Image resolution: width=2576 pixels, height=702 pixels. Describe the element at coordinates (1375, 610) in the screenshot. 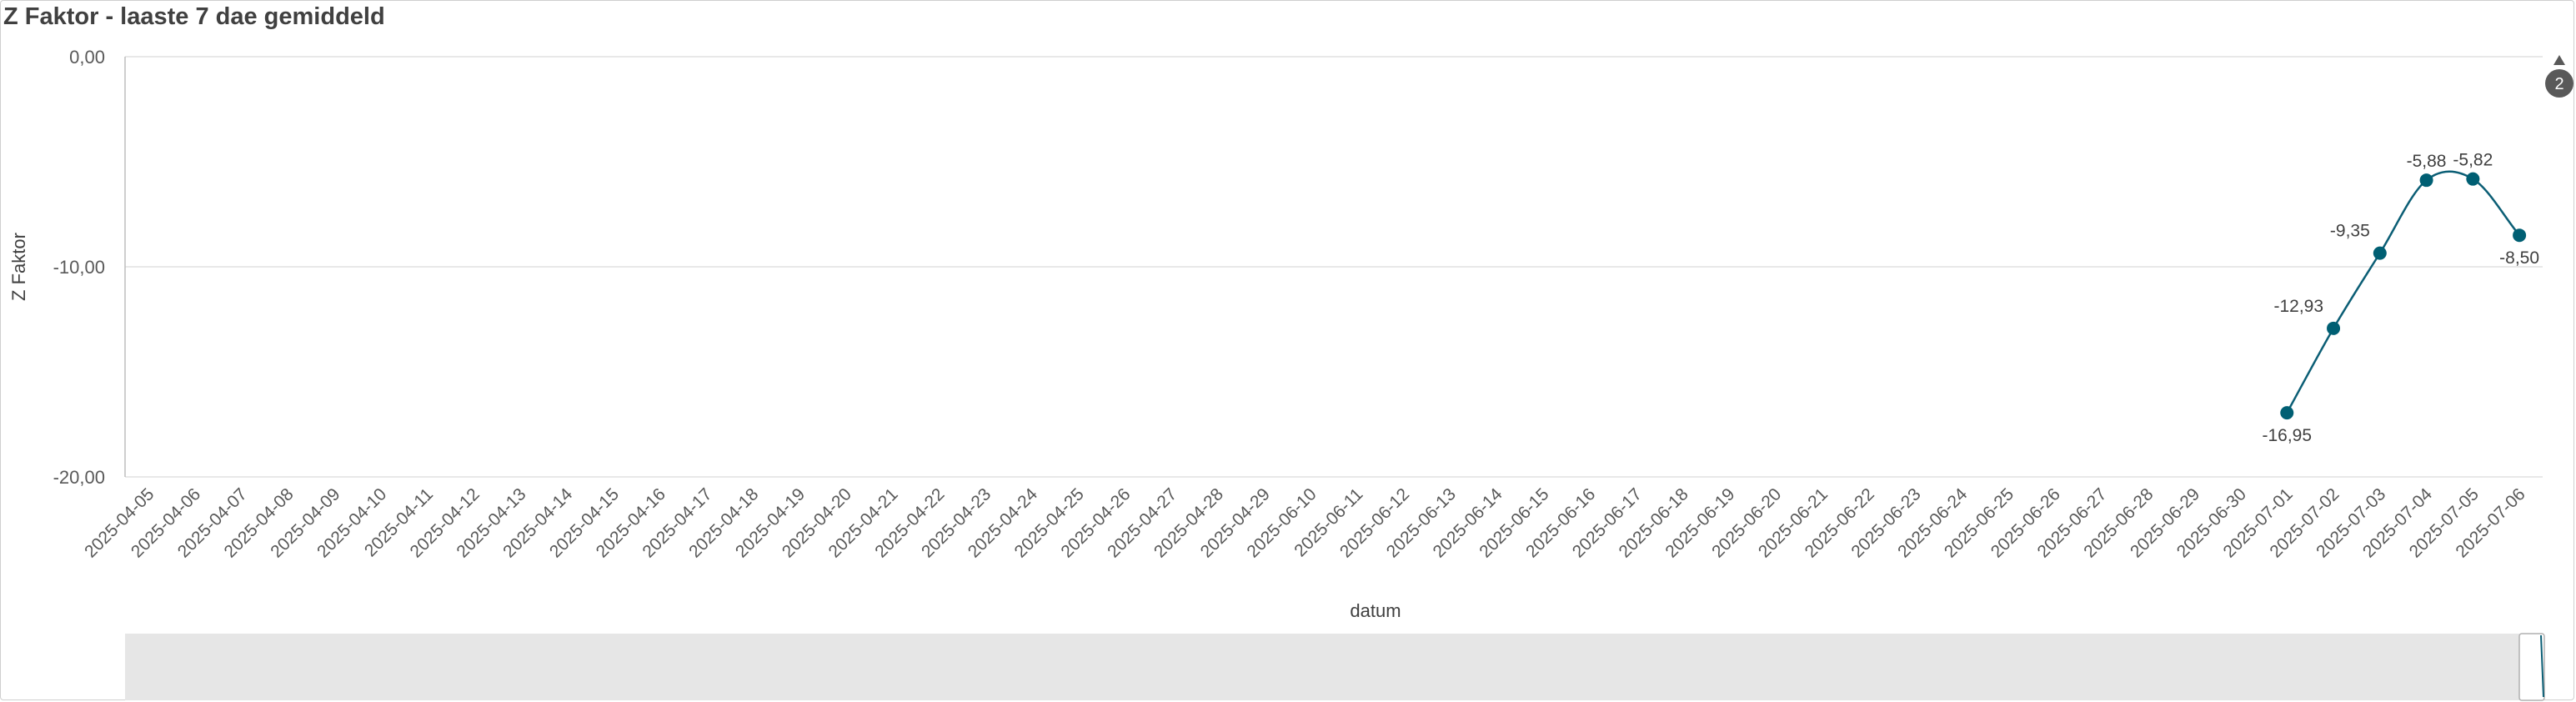

I see `x-axis-title: datum` at that location.